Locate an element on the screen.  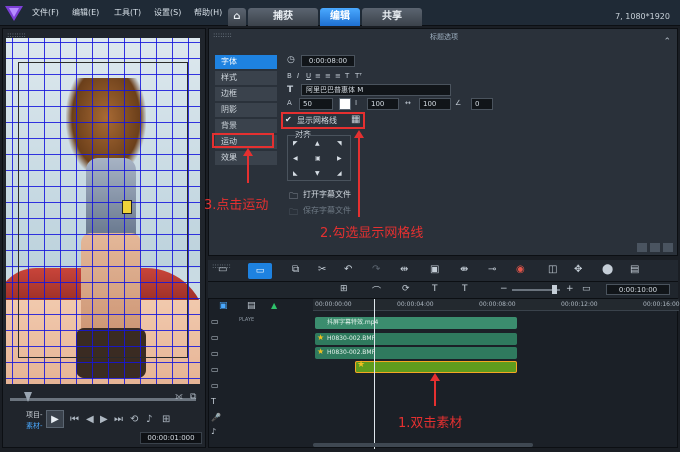
repeat-icon: ⟲ is located at coordinates (134, 419).